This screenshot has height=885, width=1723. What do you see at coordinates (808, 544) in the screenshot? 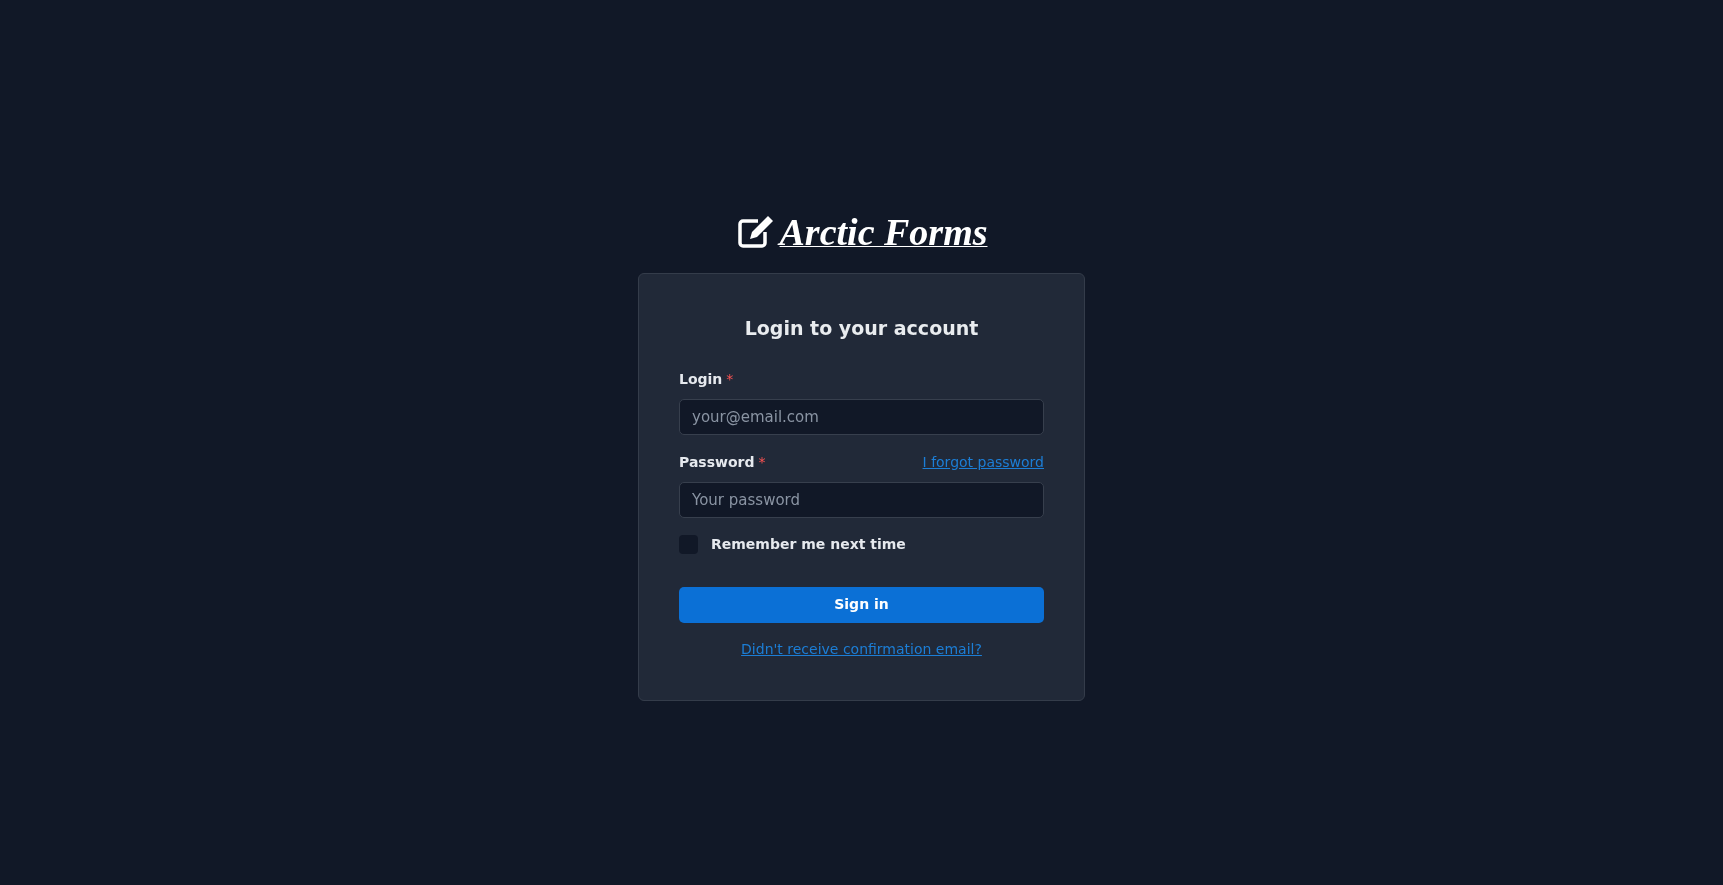
I see `checkbox-label: Remember me next time` at bounding box center [808, 544].